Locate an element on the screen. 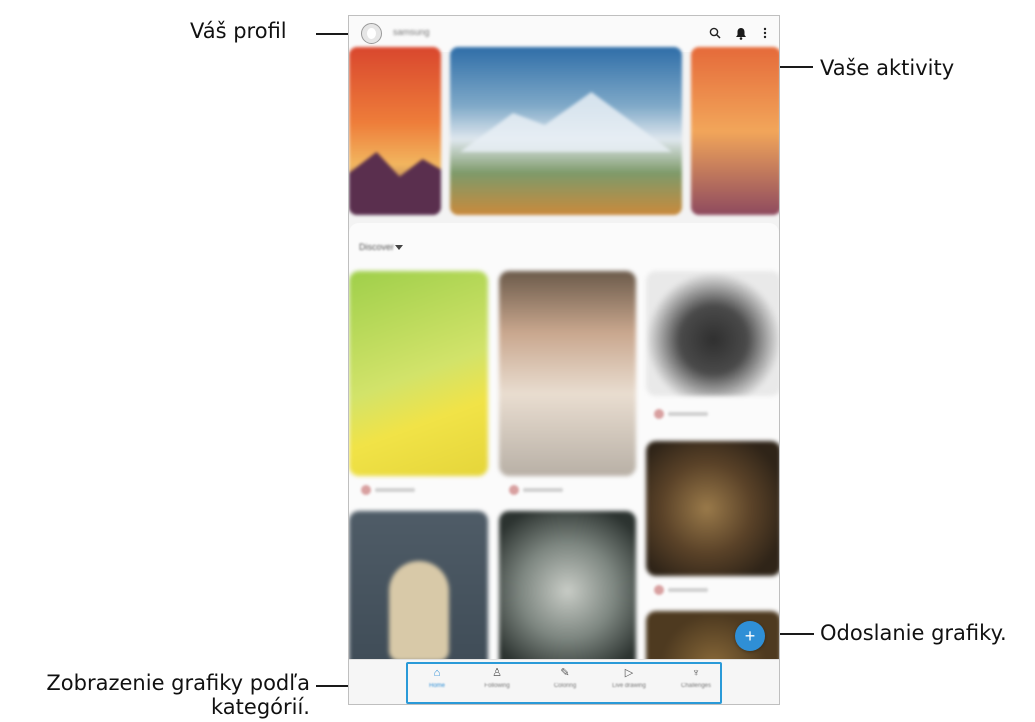  discover-dropdown: Discover is located at coordinates (376, 247).